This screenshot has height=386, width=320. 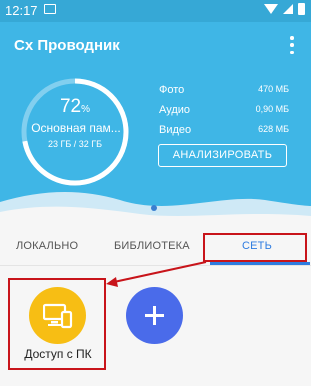 What do you see at coordinates (273, 129) in the screenshot?
I see `stat-value: 628 МБ` at bounding box center [273, 129].